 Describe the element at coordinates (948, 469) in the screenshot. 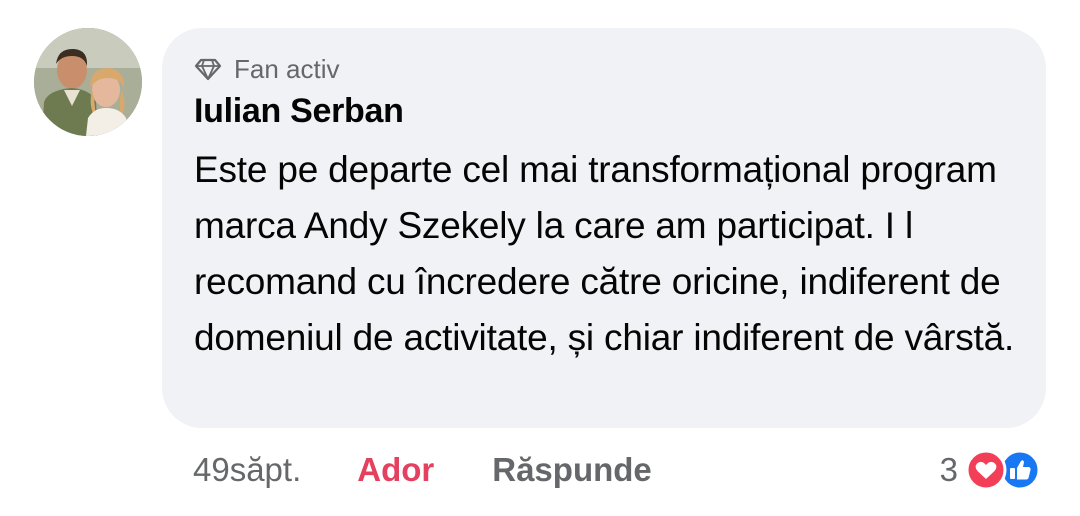

I see `reaction-count: 3` at that location.